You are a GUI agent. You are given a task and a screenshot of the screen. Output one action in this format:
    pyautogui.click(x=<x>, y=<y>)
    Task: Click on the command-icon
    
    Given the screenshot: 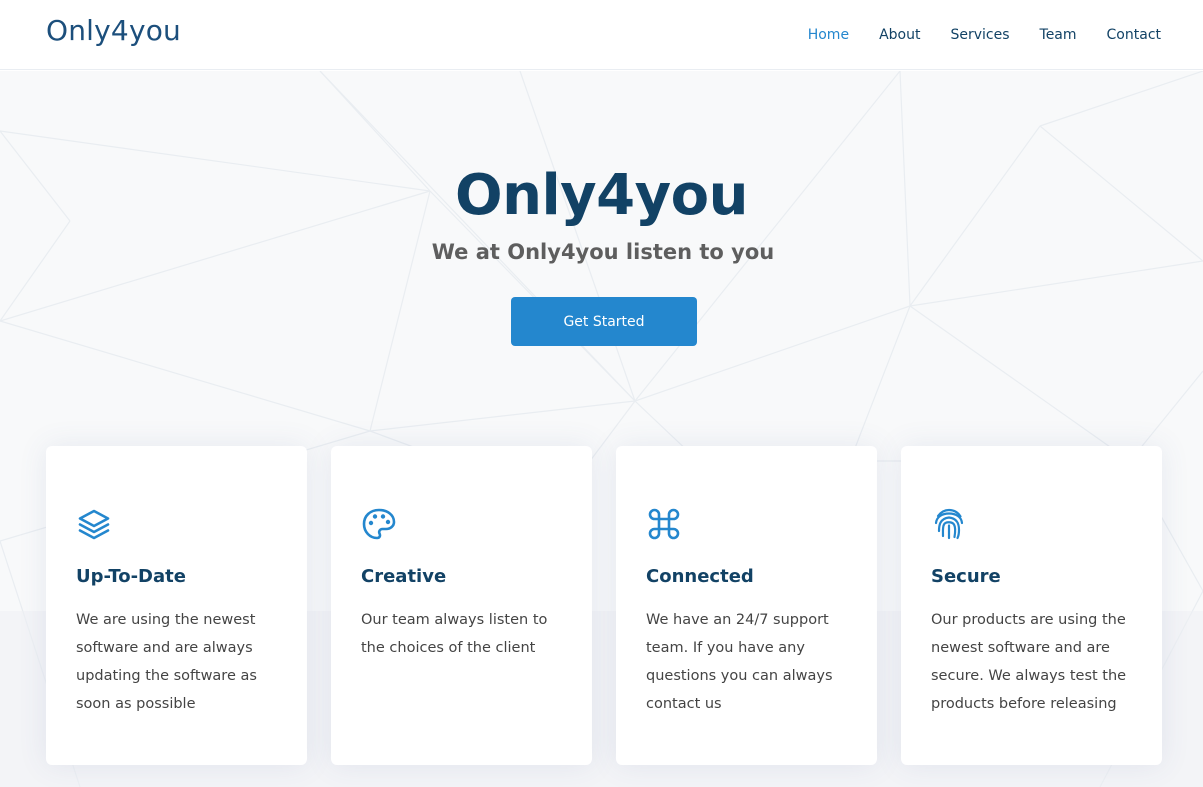 What is the action you would take?
    pyautogui.click(x=664, y=524)
    